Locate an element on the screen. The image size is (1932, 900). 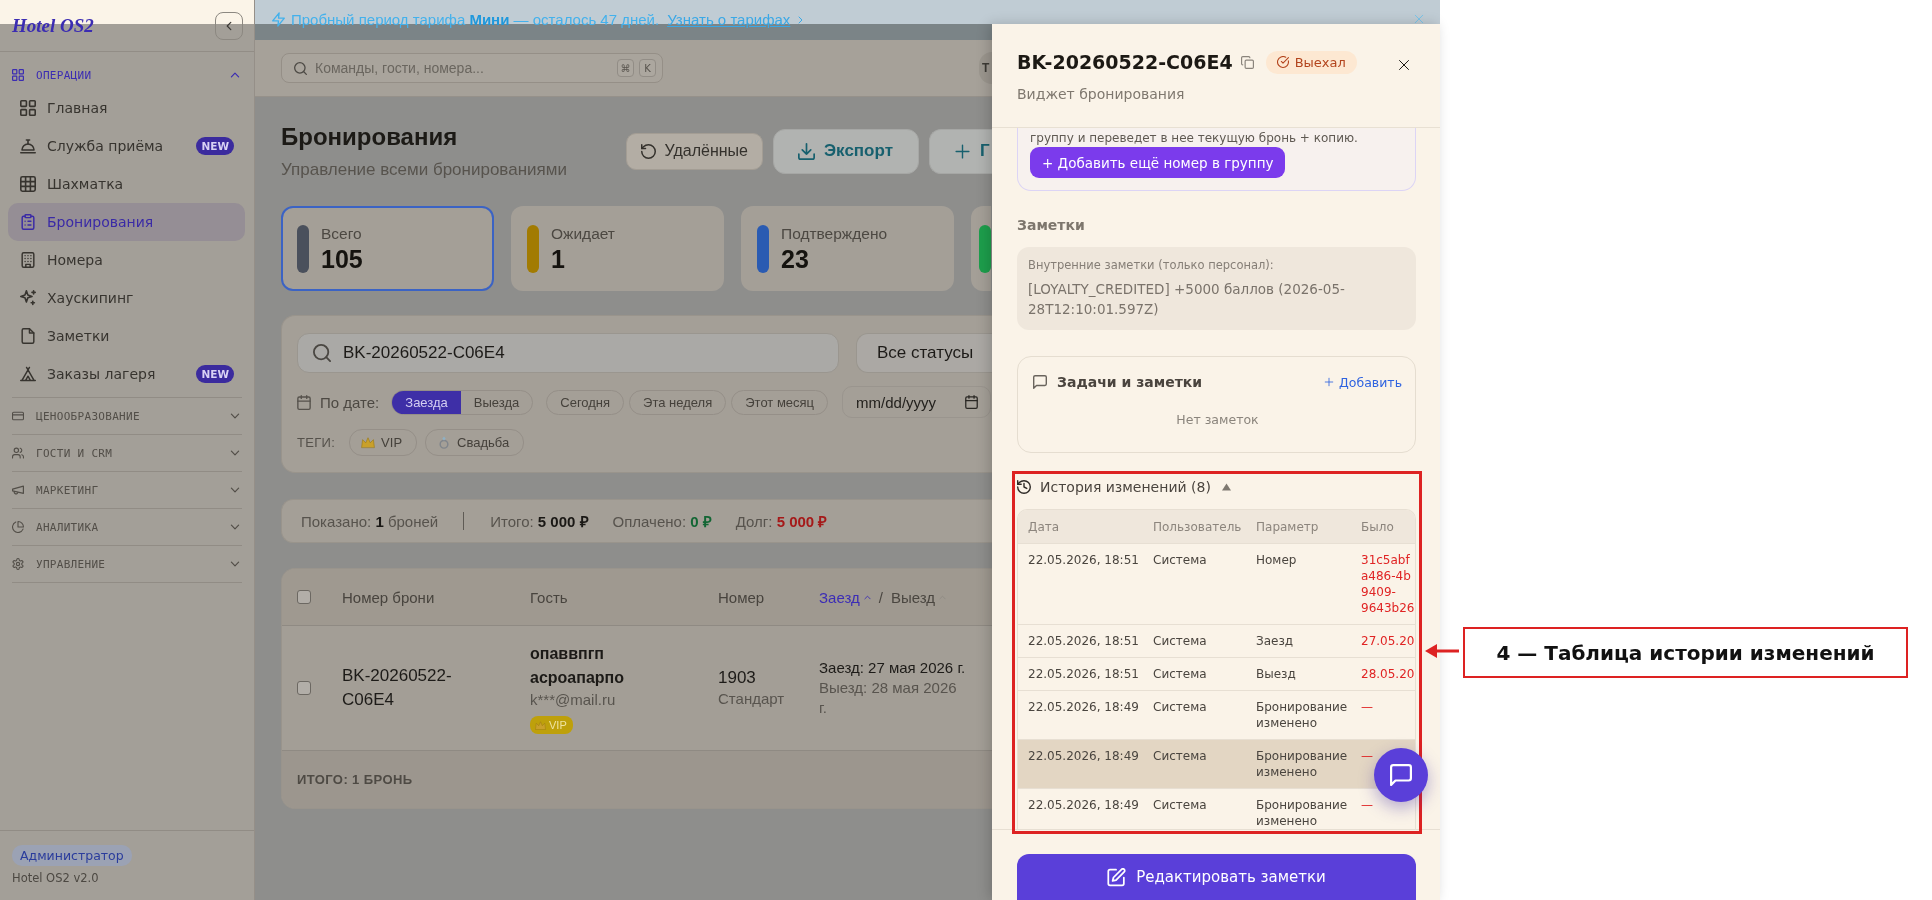
nav-item: Шахматка is located at coordinates (126, 184).